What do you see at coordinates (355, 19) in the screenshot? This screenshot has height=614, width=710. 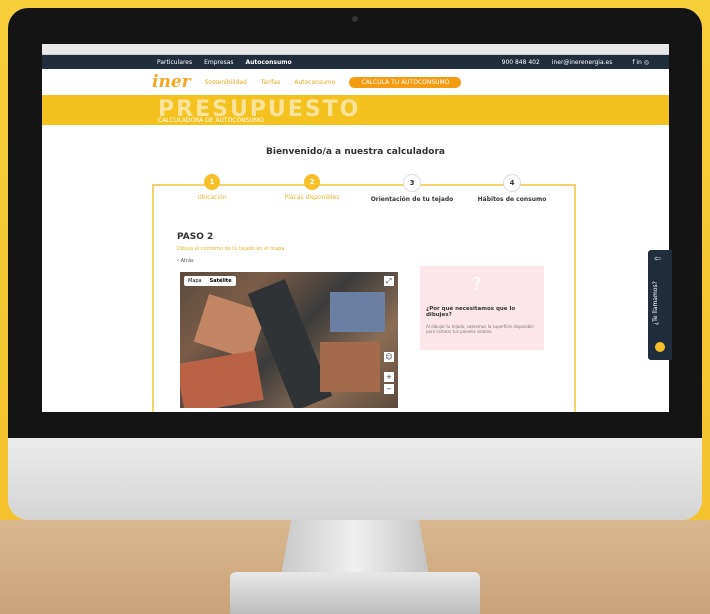 I see `camera-icon` at bounding box center [355, 19].